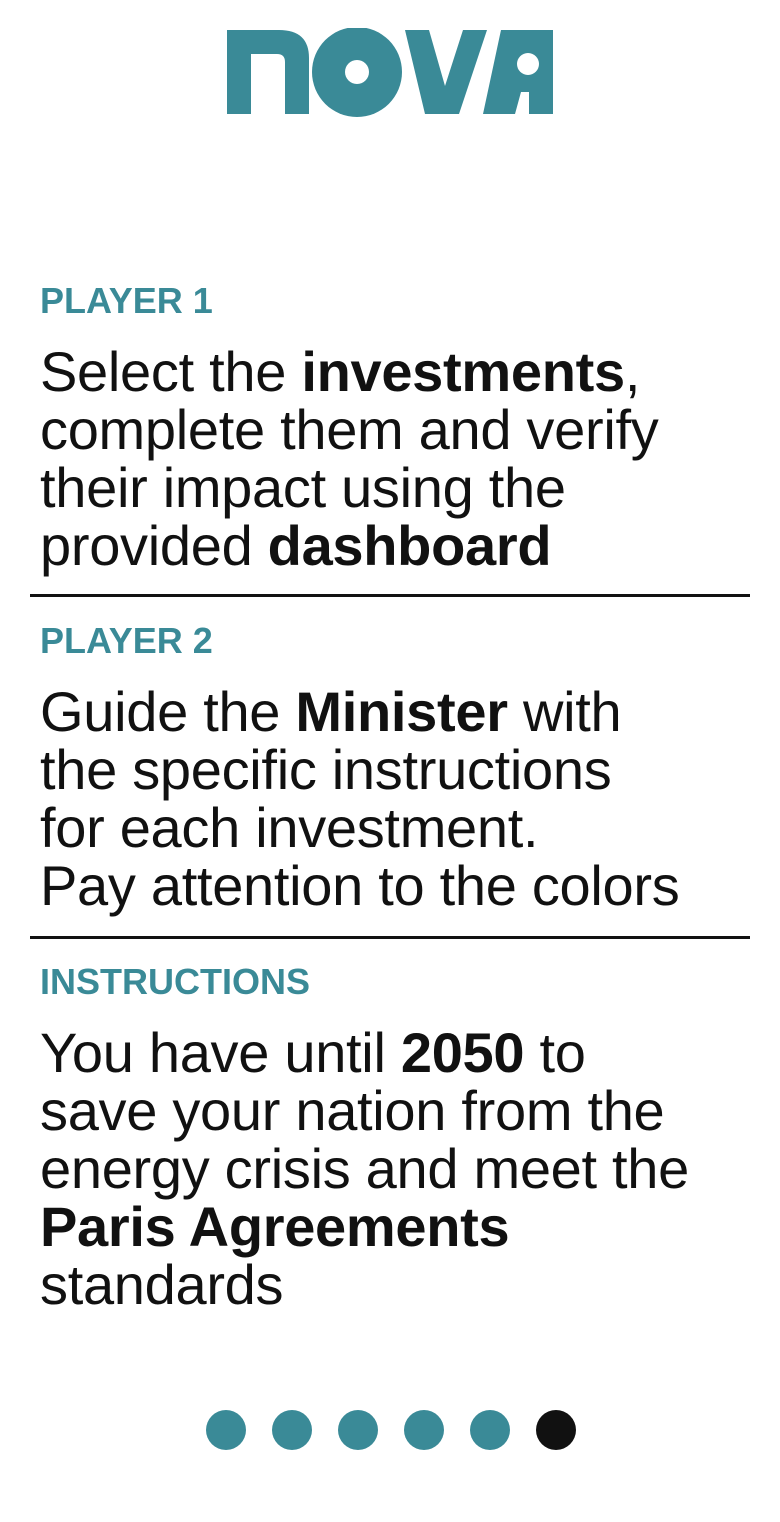 The height and width of the screenshot is (1522, 780). What do you see at coordinates (331, 711) in the screenshot?
I see `text-line: Guide the Minister with` at bounding box center [331, 711].